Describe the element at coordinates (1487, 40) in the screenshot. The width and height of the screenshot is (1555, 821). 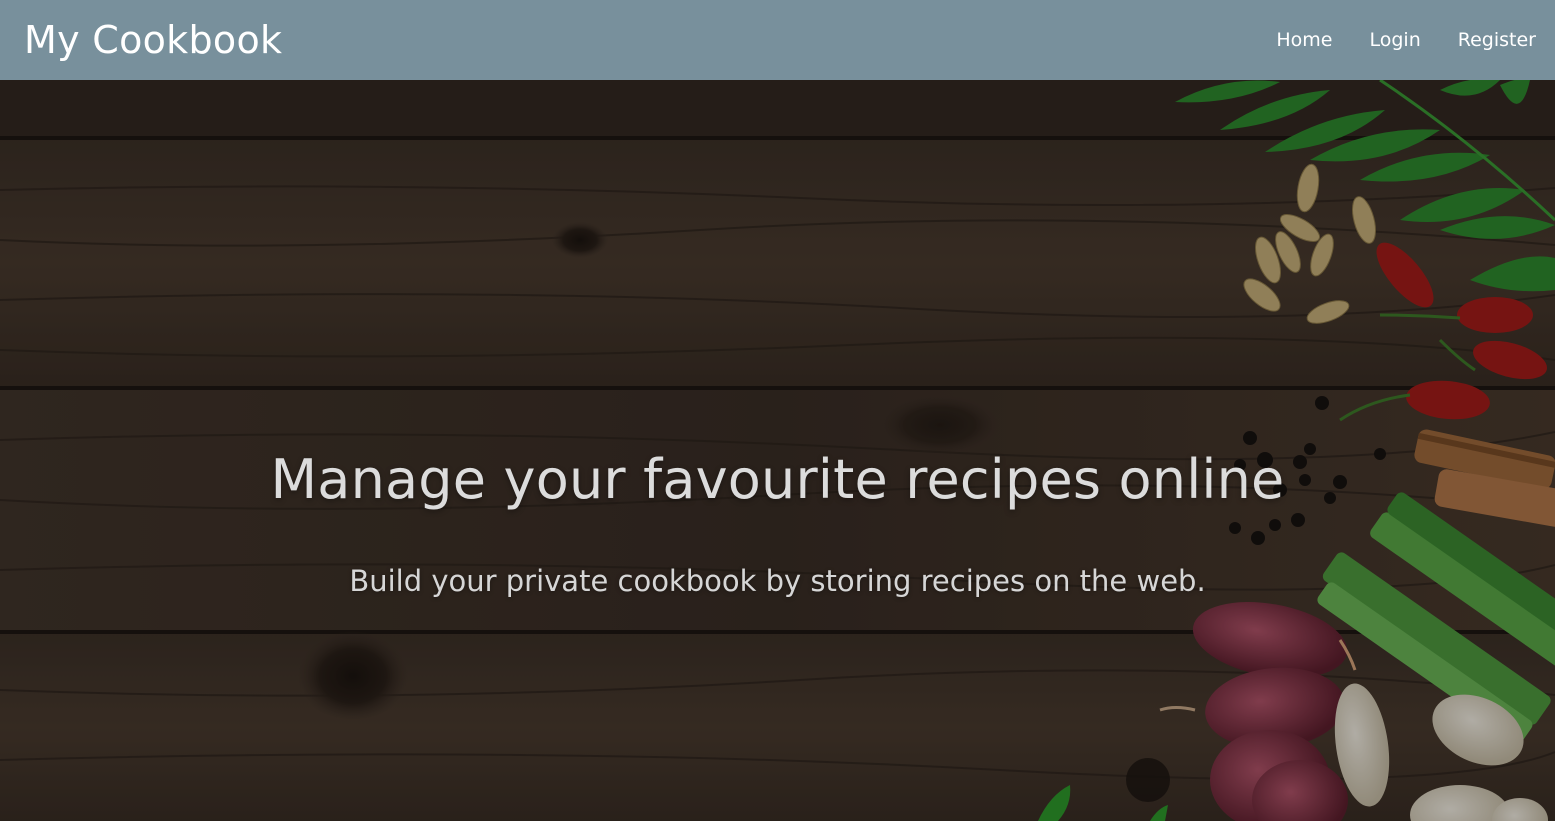
I see `nav-register-link: Register` at that location.